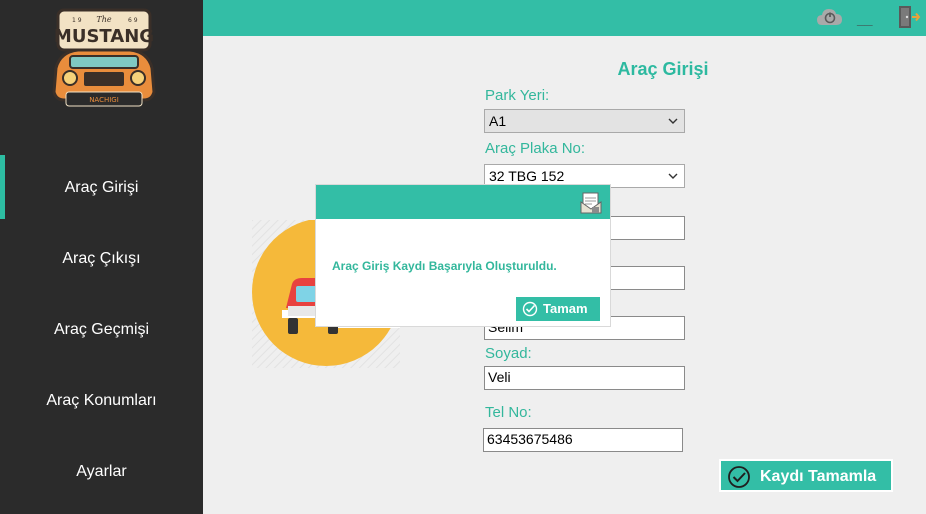 This screenshot has height=514, width=926. Describe the element at coordinates (909, 17) in the screenshot. I see `exit-door-icon` at that location.